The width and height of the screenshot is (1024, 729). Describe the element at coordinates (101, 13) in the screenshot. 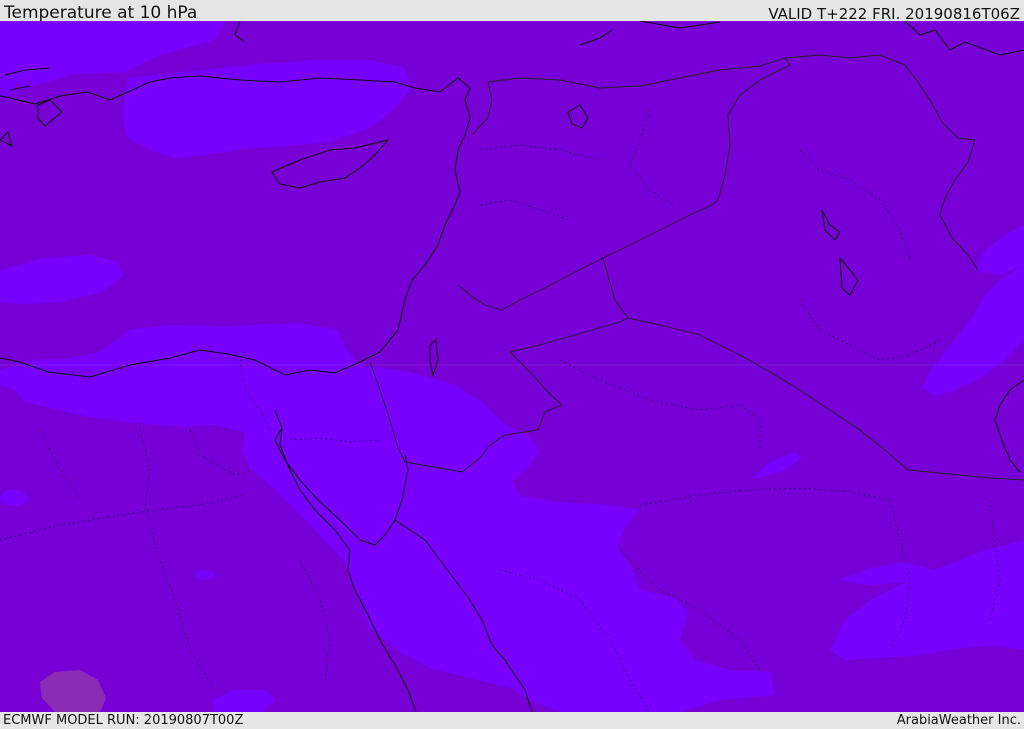

I see `map-title: Temperature at 10 hPa` at that location.